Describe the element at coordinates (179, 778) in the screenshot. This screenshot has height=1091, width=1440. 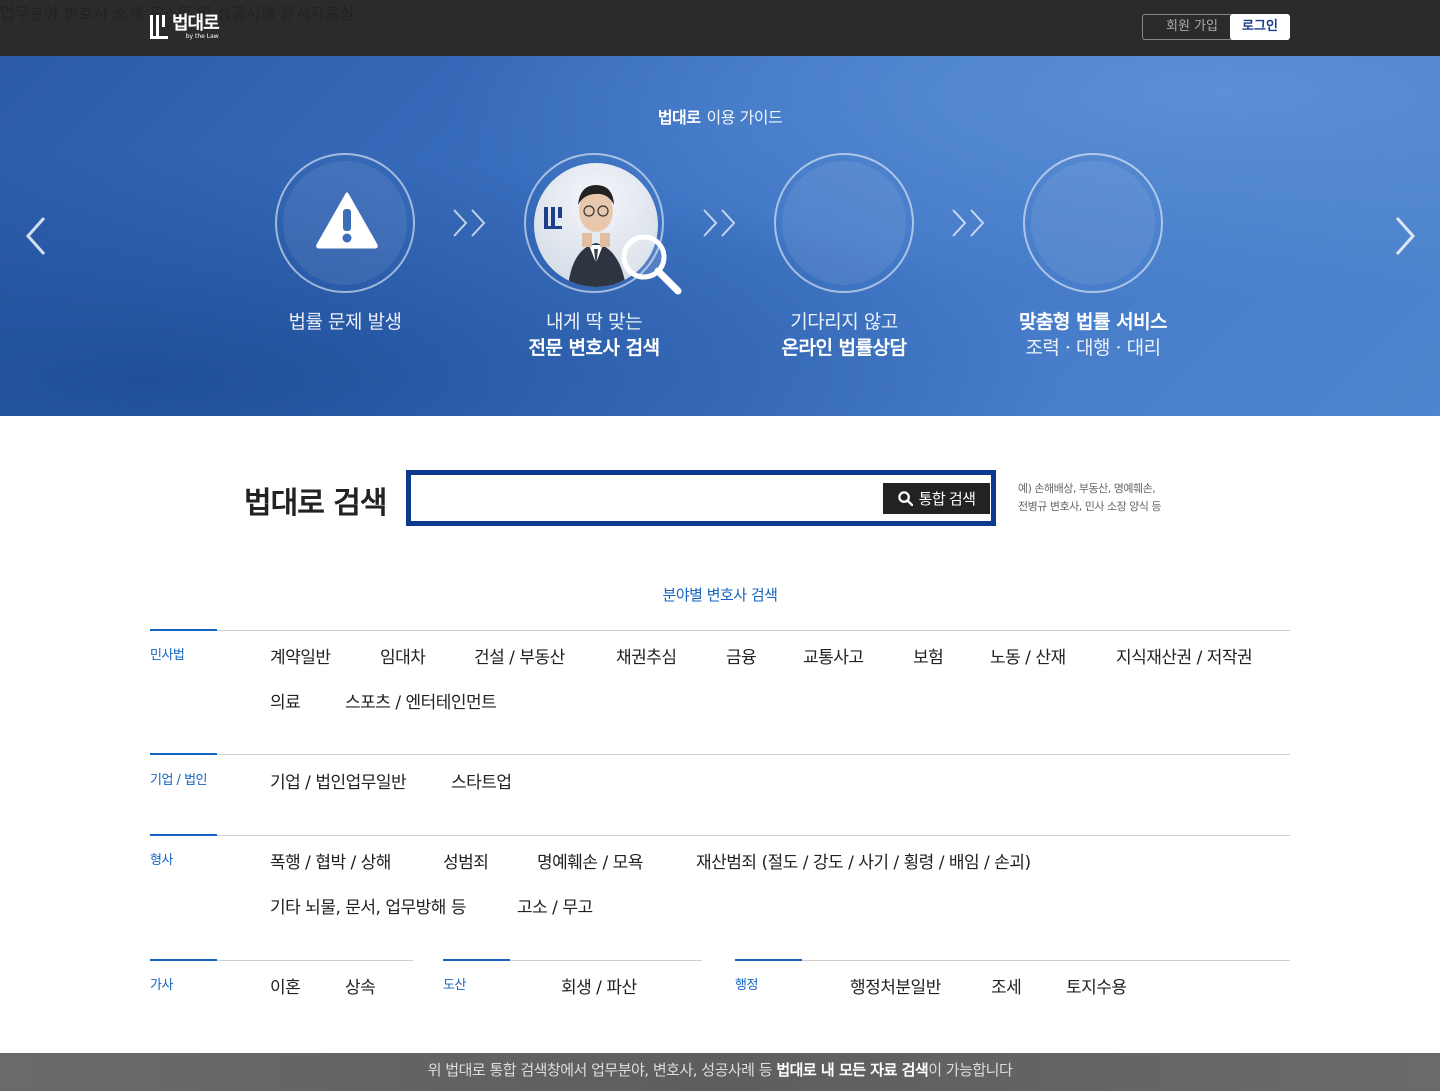
I see `category-corporate: 기업 / 법인` at that location.